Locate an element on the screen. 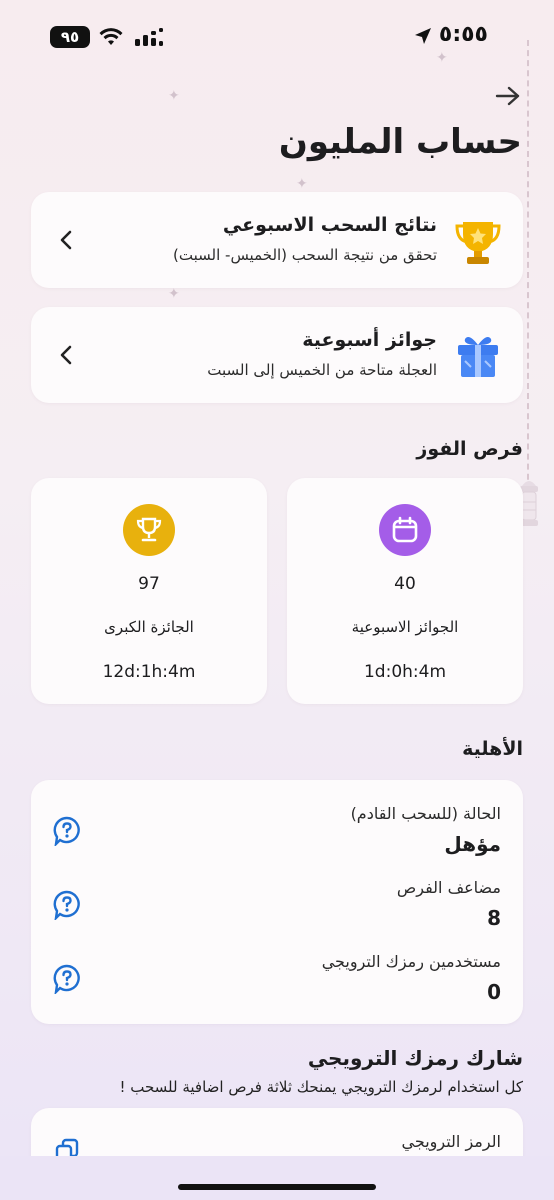 The width and height of the screenshot is (554, 1200). home-indicator is located at coordinates (277, 1187).